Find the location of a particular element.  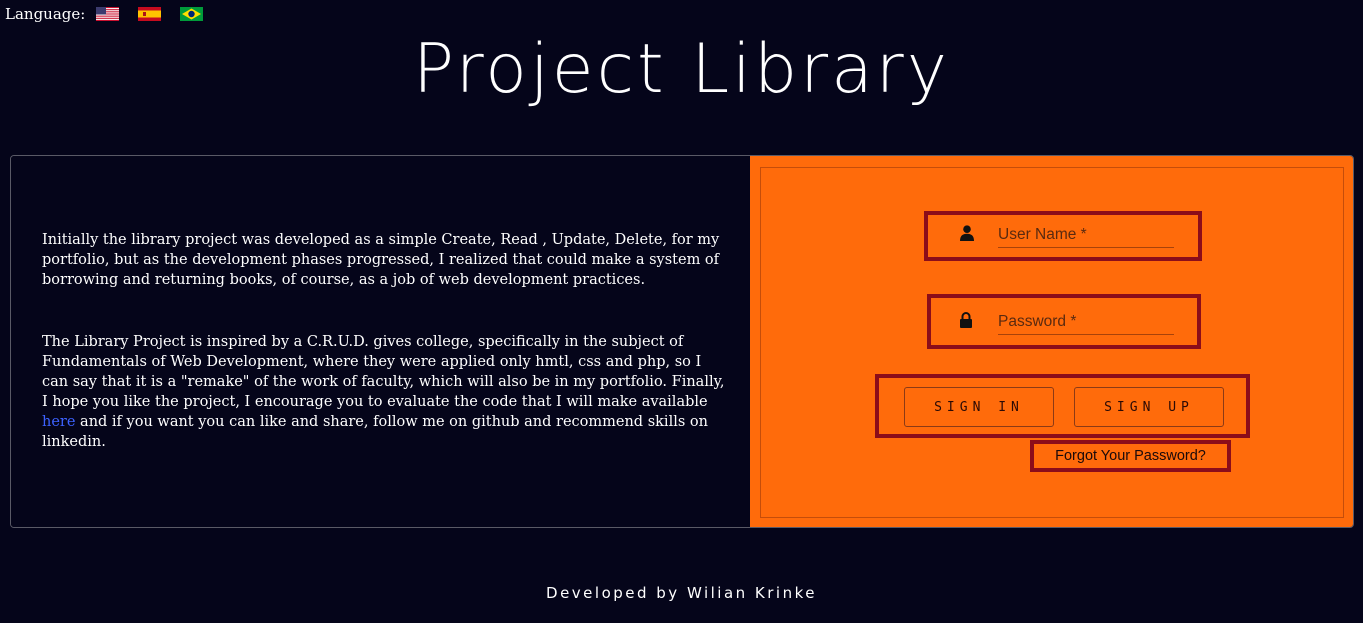

language-label: Language: is located at coordinates (45, 14).